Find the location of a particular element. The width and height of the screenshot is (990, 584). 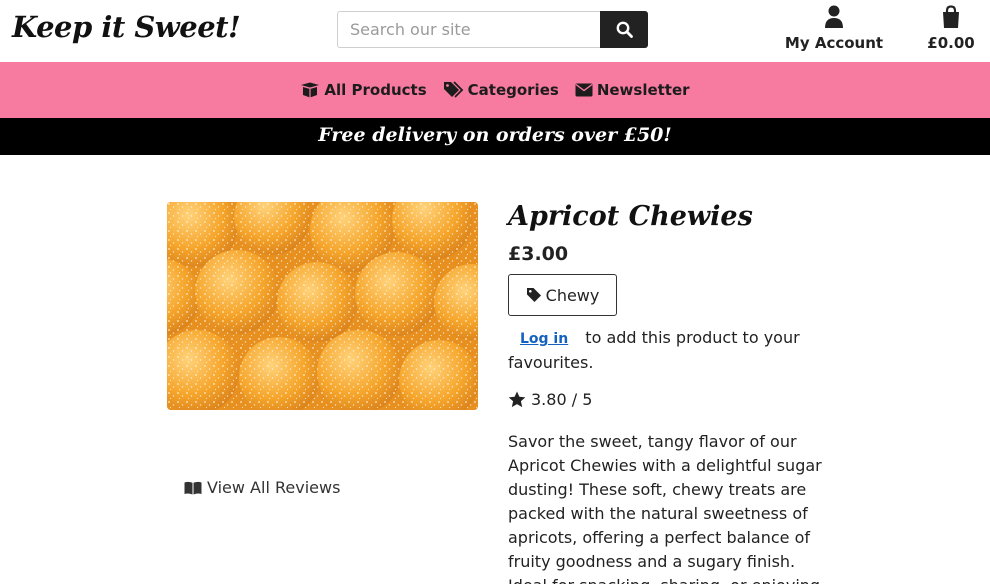

search-input is located at coordinates (468, 29).